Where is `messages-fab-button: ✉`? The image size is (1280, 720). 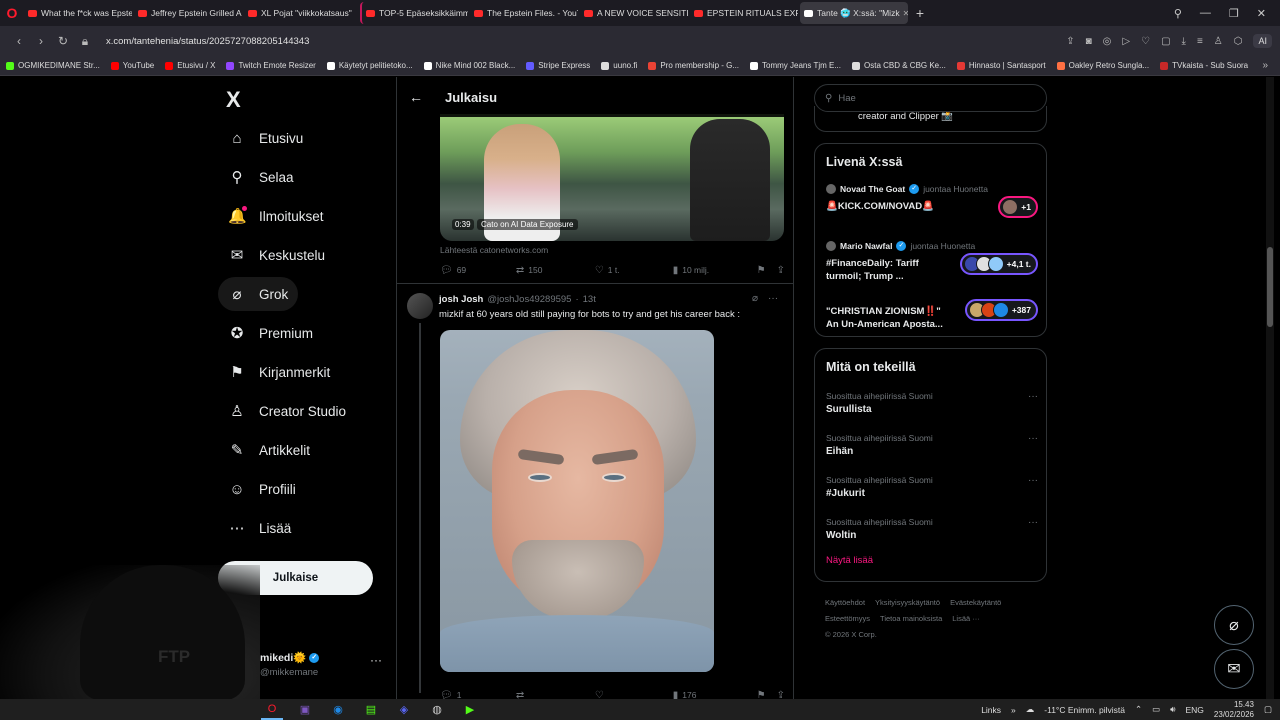
messages-fab-button: ✉ is located at coordinates (1234, 669).